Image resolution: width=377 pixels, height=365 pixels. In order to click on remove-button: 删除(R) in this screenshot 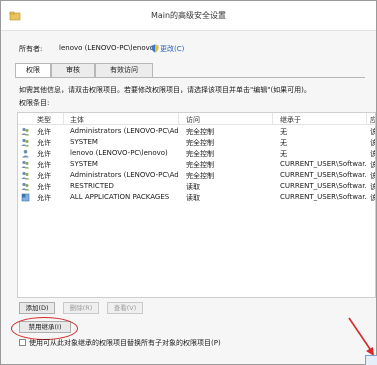, I will do `click(81, 308)`.